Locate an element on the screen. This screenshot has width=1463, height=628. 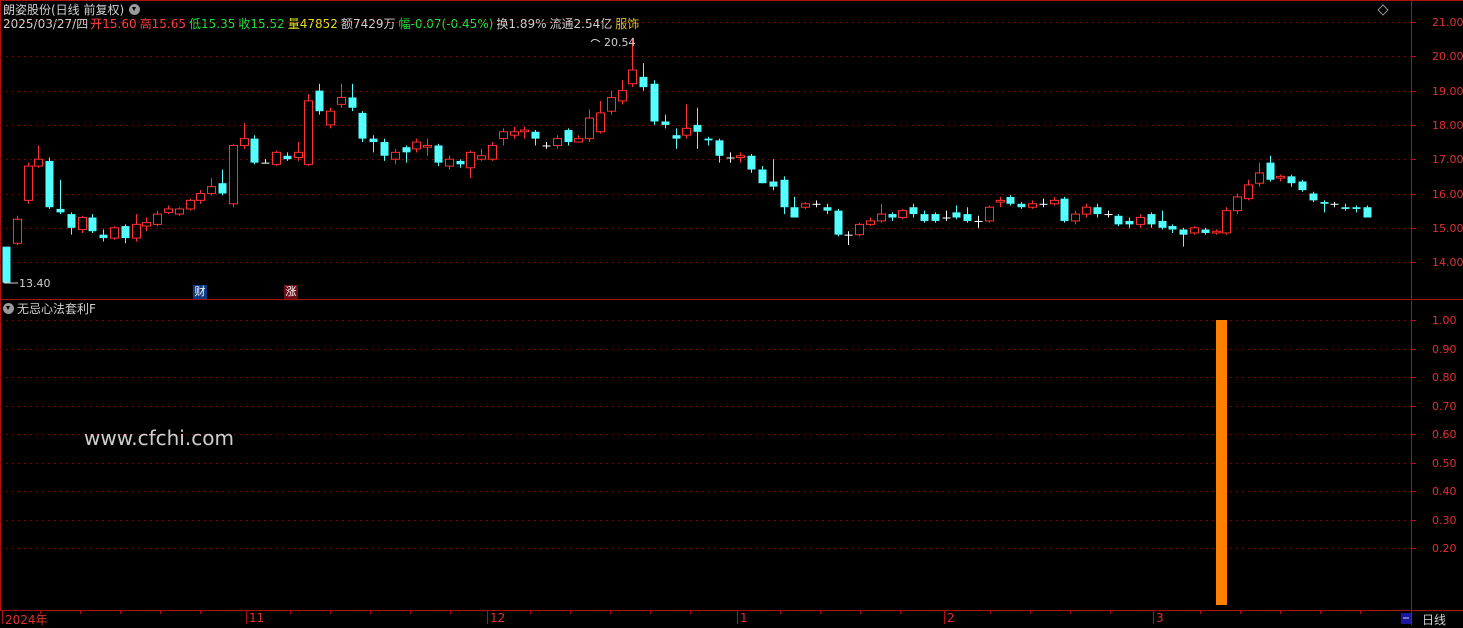
finance-badge: 财 is located at coordinates (200, 292).